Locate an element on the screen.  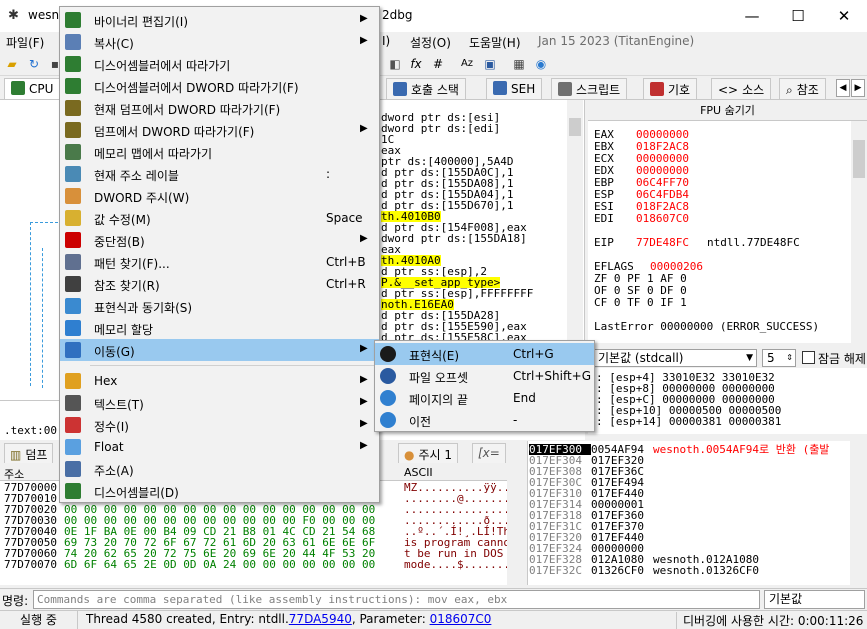
menu-file: 파일(F) is located at coordinates (25, 42).